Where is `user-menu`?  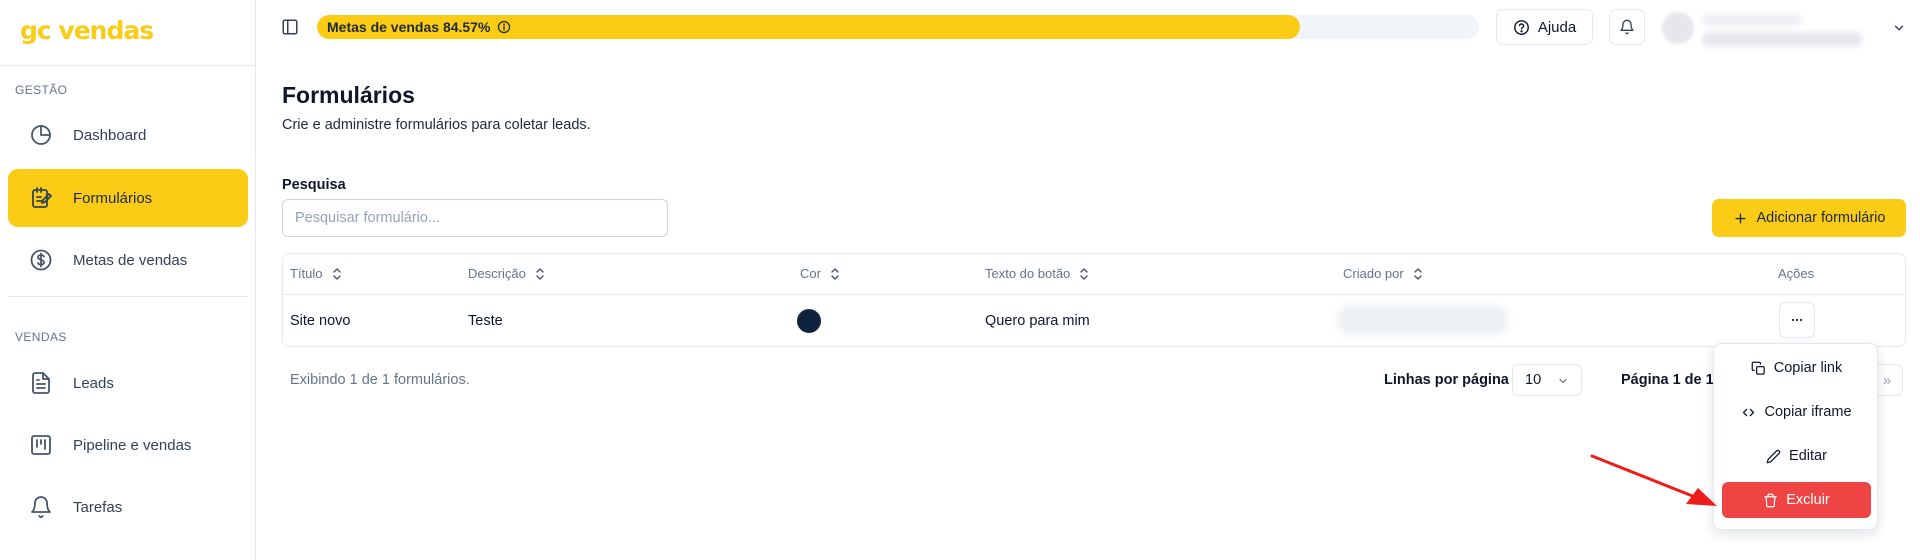 user-menu is located at coordinates (1791, 28).